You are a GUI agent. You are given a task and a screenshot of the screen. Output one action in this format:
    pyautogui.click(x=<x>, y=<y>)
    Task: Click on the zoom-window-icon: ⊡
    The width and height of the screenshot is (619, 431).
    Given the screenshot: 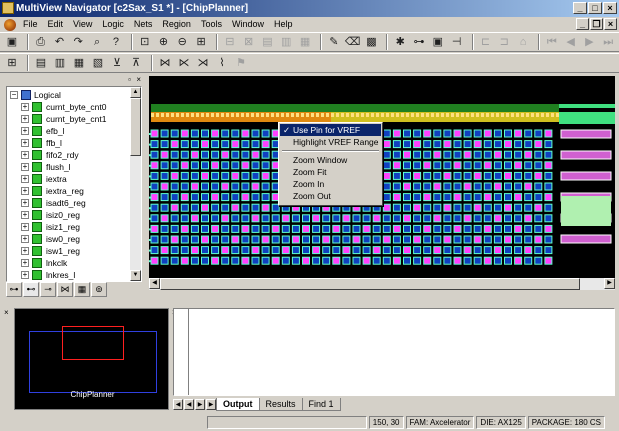 What is the action you would take?
    pyautogui.click(x=145, y=42)
    